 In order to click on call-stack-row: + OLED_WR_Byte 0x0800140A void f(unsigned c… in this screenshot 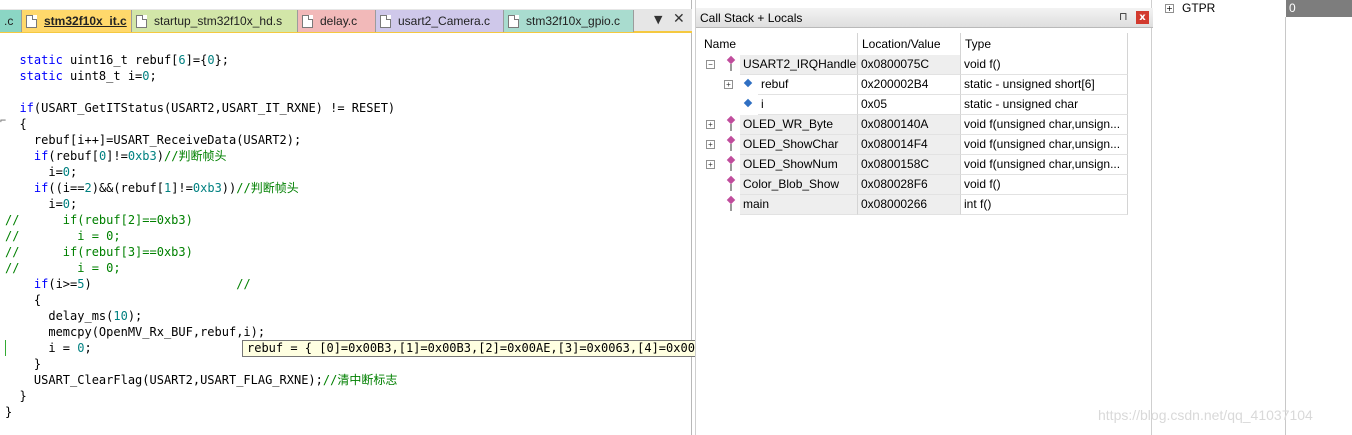, I will do `click(914, 125)`.